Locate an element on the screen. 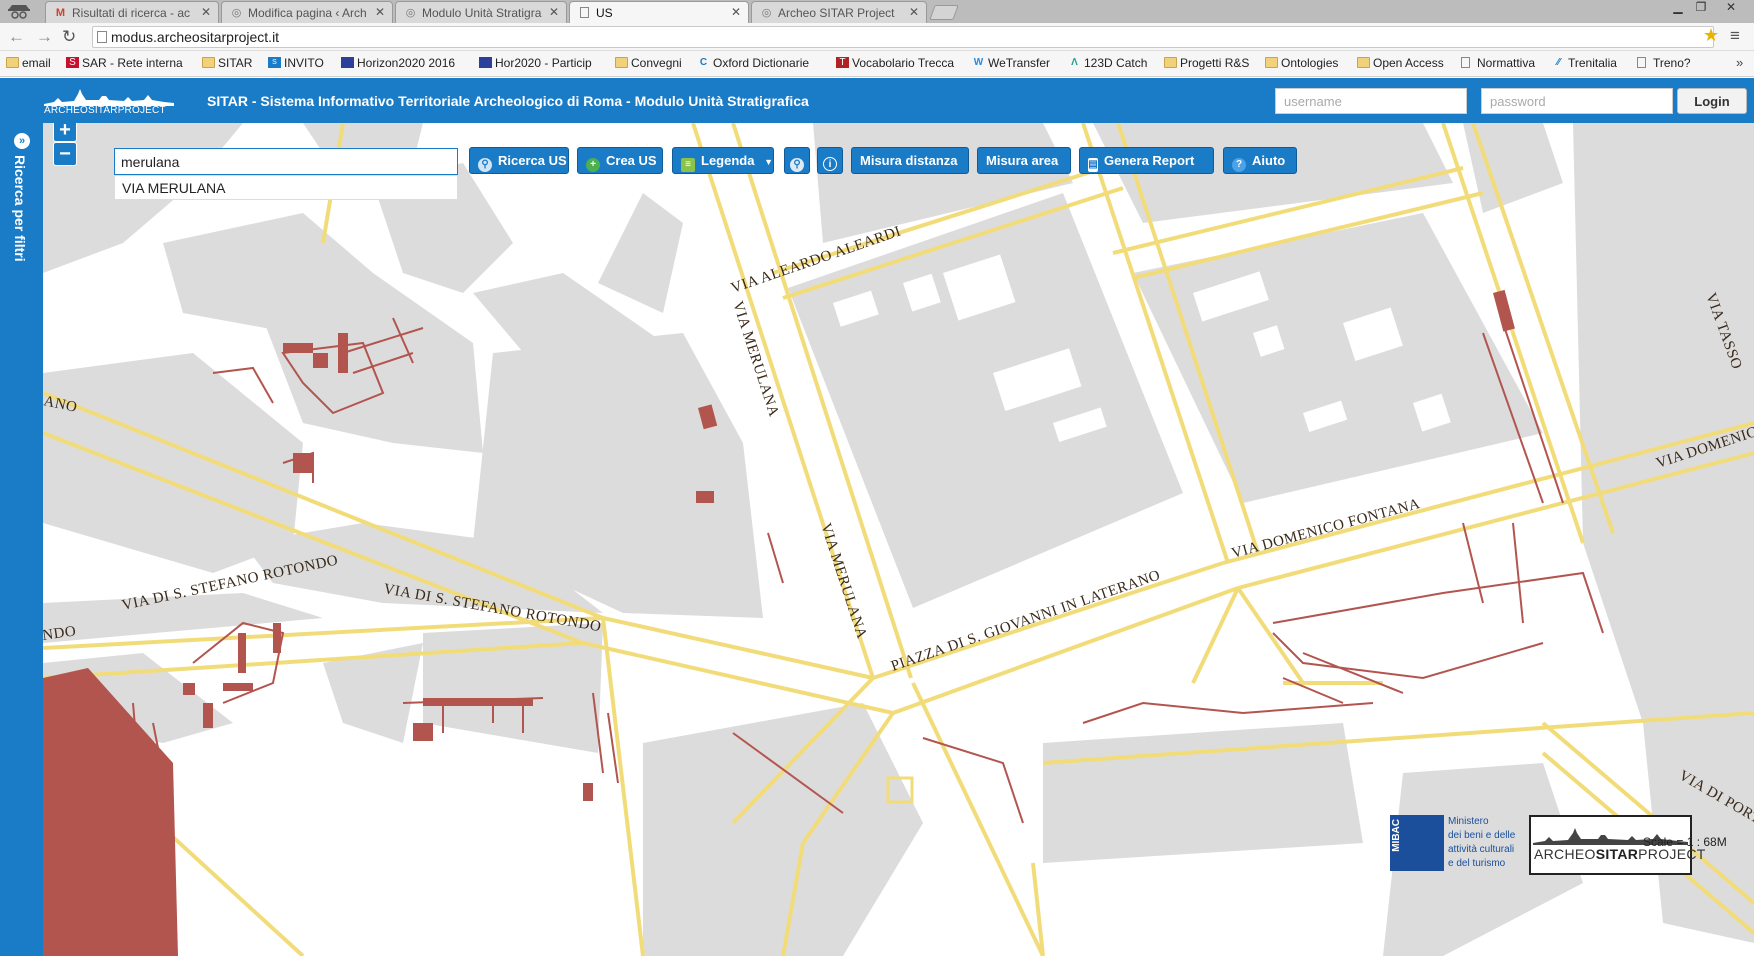  info-button: i is located at coordinates (830, 160).